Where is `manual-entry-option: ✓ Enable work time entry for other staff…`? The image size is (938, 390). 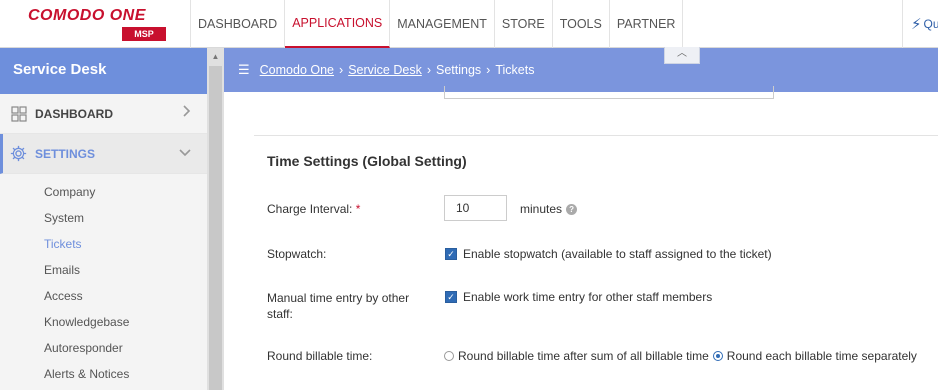 manual-entry-option: ✓ Enable work time entry for other staff… is located at coordinates (578, 297).